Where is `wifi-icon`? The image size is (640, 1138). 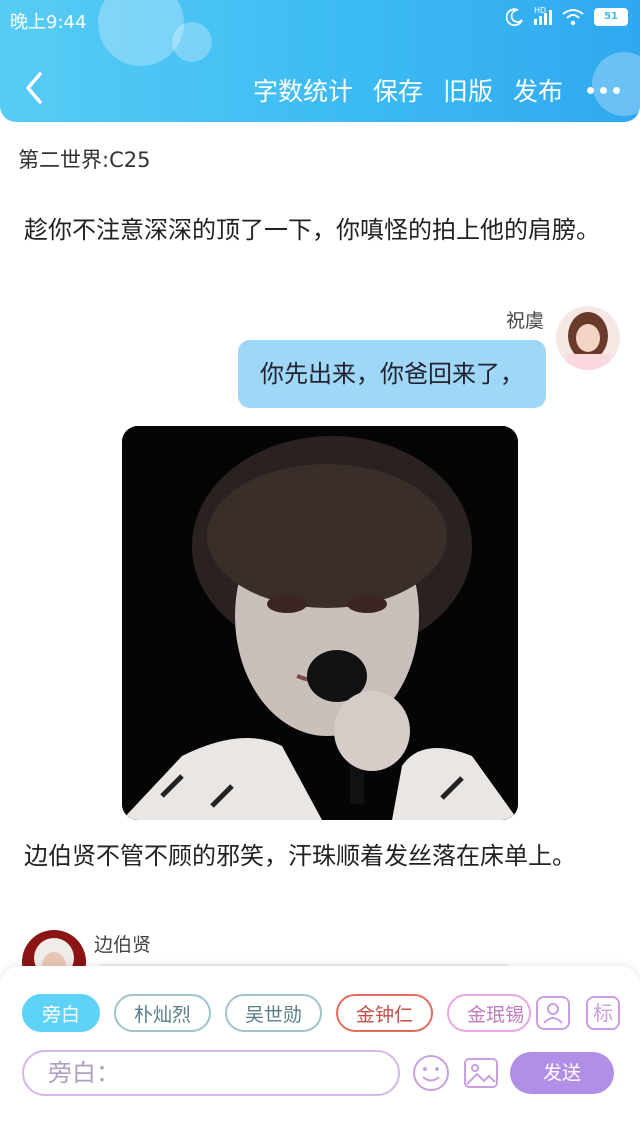
wifi-icon is located at coordinates (573, 17).